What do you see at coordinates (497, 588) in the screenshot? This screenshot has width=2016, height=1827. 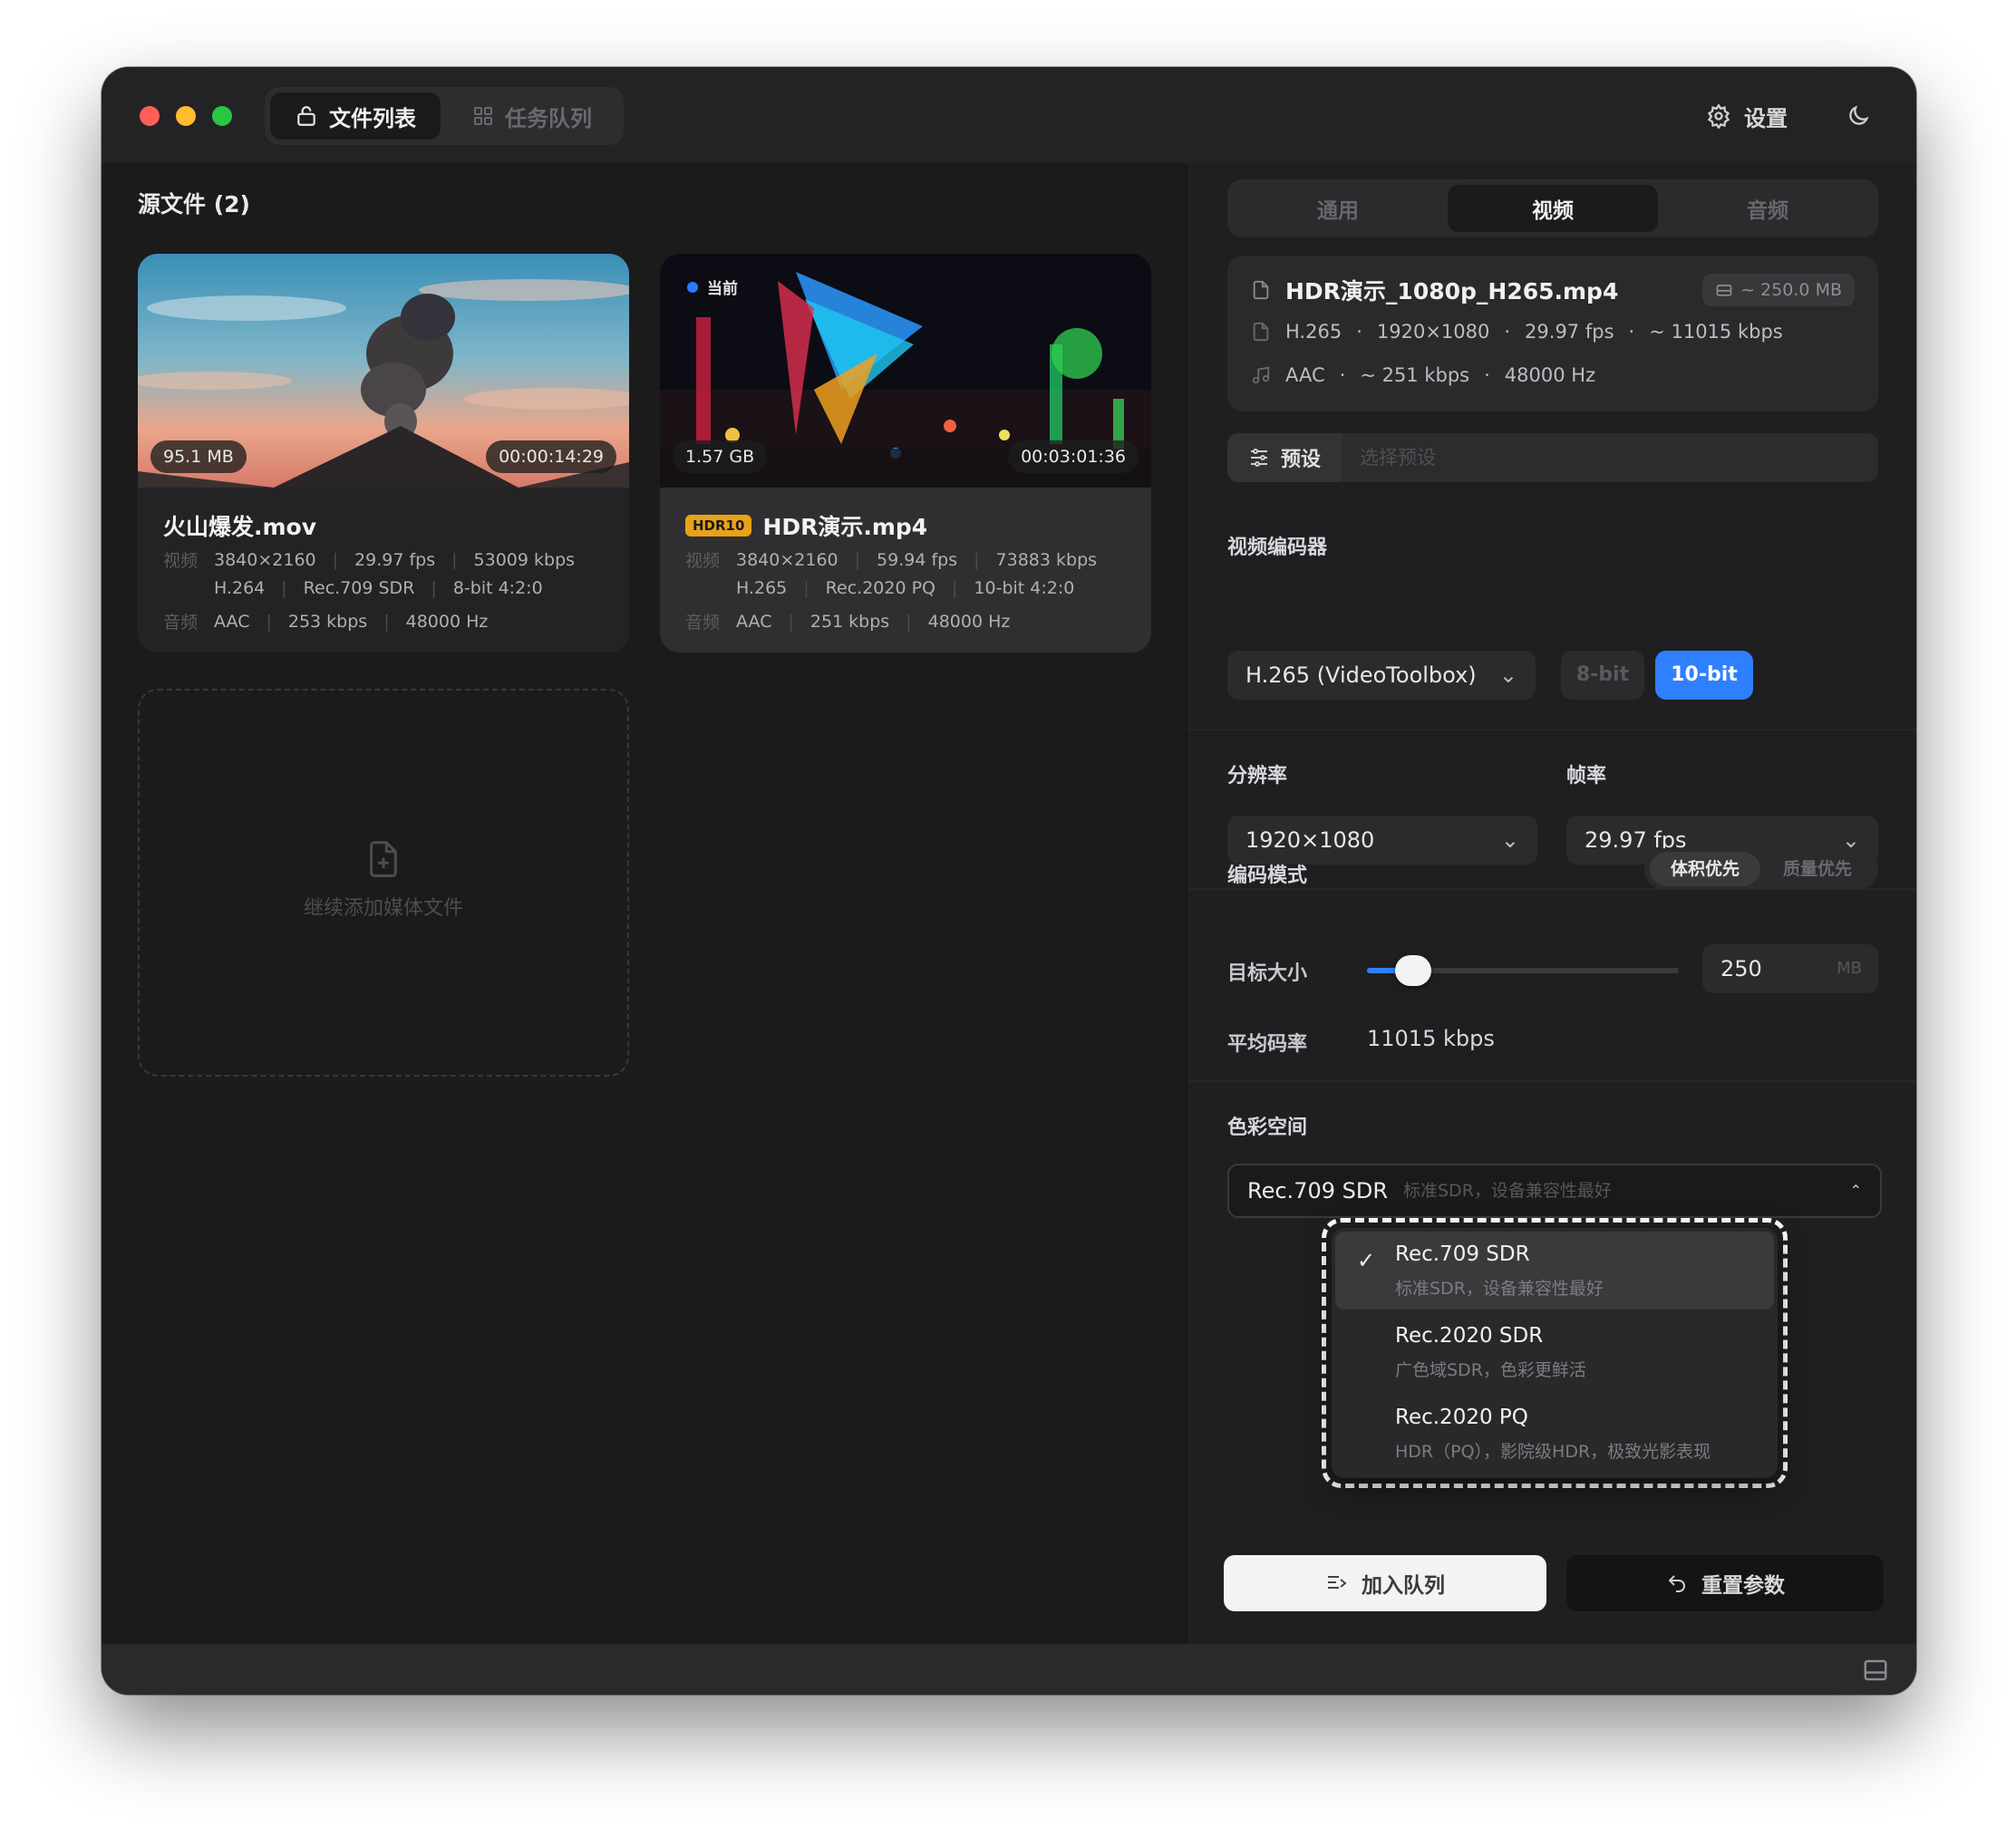 I see `depth-value: 8-bit 4:2:0` at bounding box center [497, 588].